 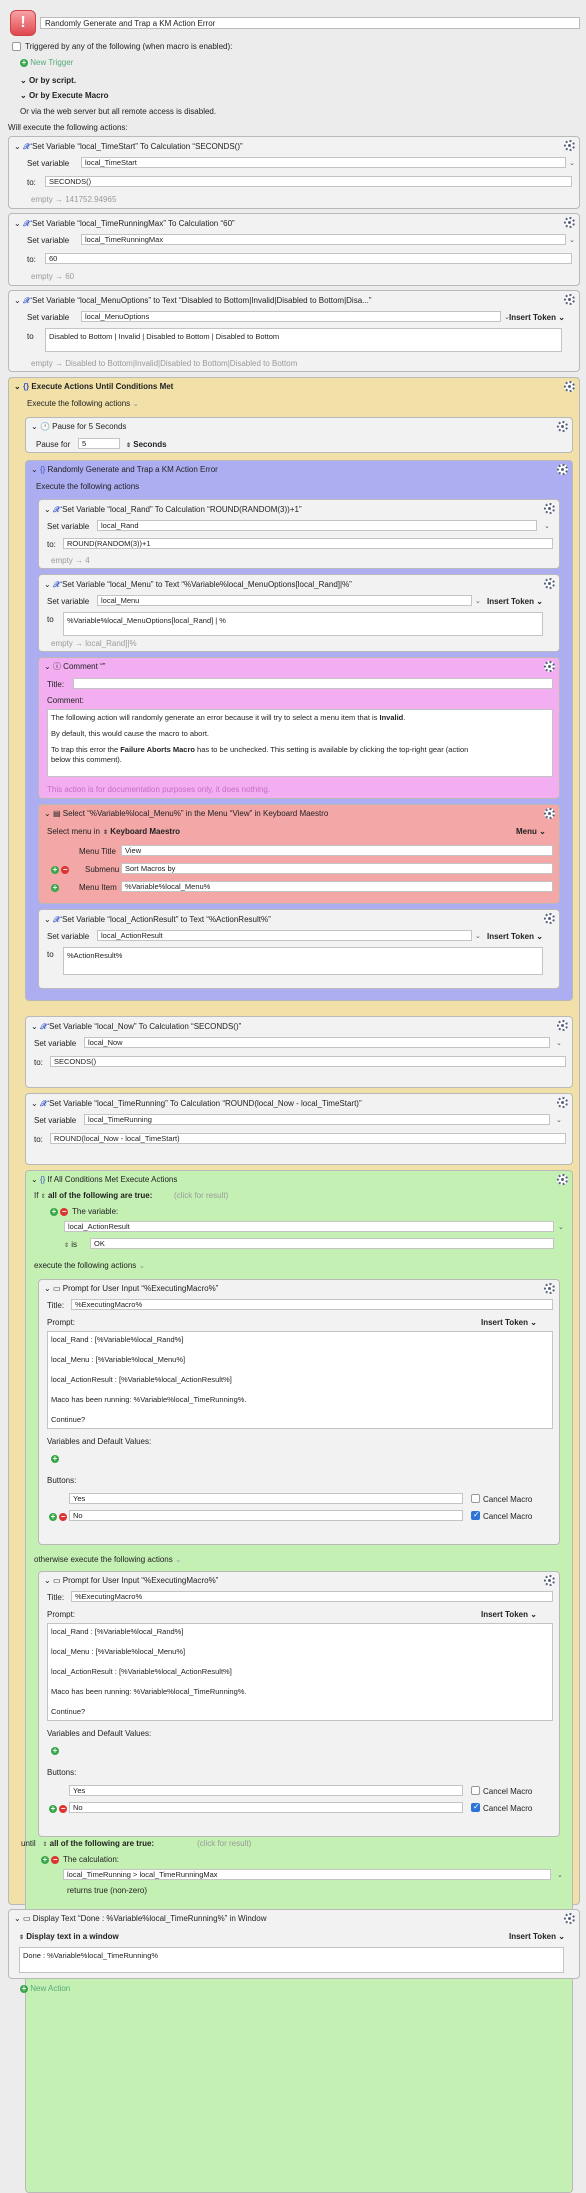 What do you see at coordinates (69, 1937) in the screenshot?
I see `display-mode-popup: ⇕ Display text in a window` at bounding box center [69, 1937].